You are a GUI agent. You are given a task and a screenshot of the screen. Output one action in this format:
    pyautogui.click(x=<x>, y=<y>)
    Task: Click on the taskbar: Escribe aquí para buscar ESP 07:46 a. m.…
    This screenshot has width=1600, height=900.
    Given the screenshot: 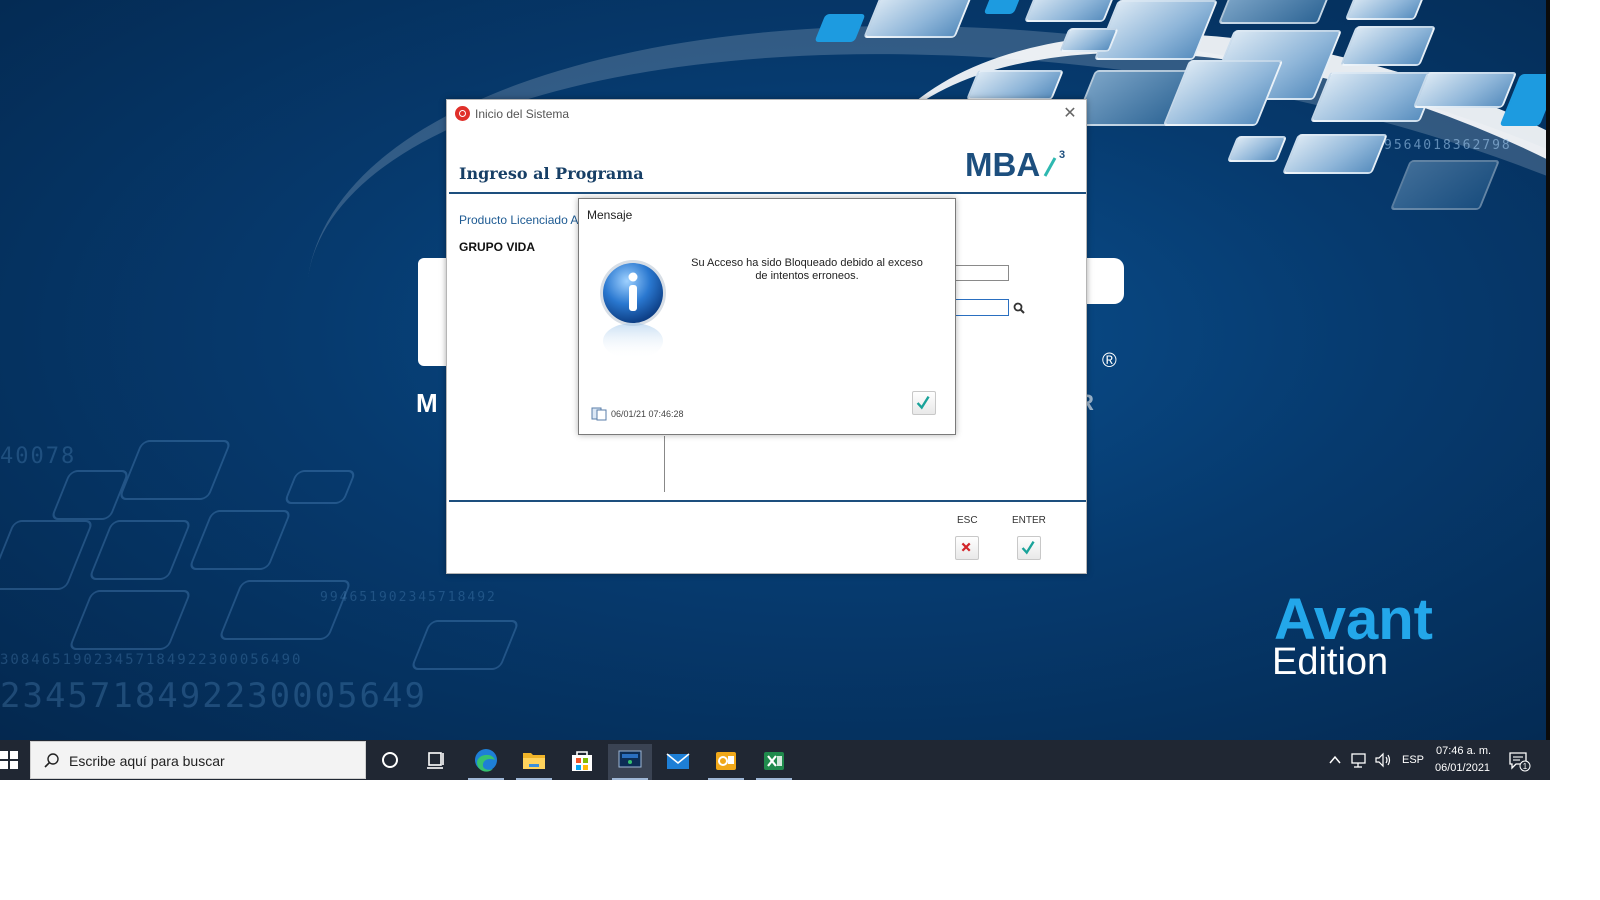 What is the action you would take?
    pyautogui.click(x=775, y=760)
    